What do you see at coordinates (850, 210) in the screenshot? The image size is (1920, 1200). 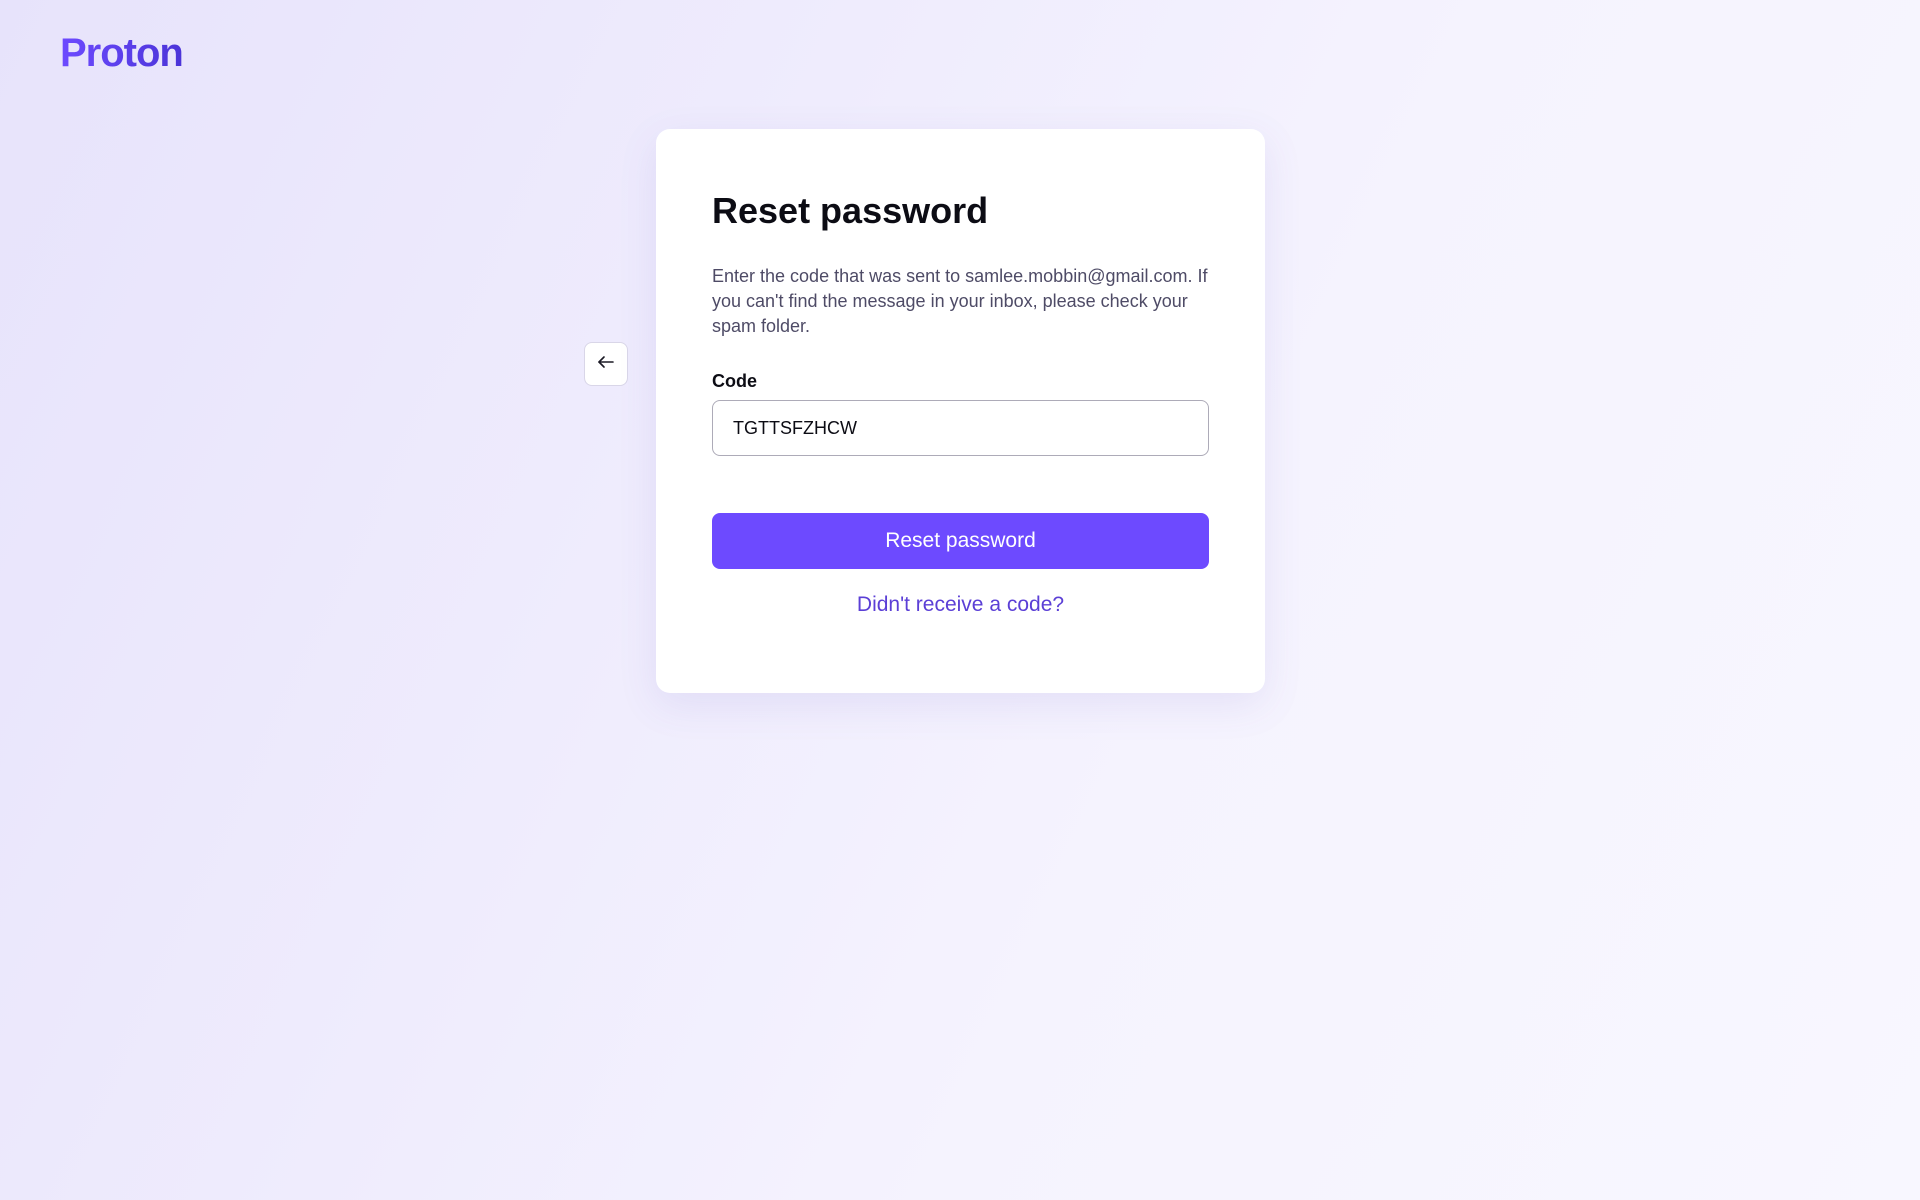 I see `page-title: Reset password` at bounding box center [850, 210].